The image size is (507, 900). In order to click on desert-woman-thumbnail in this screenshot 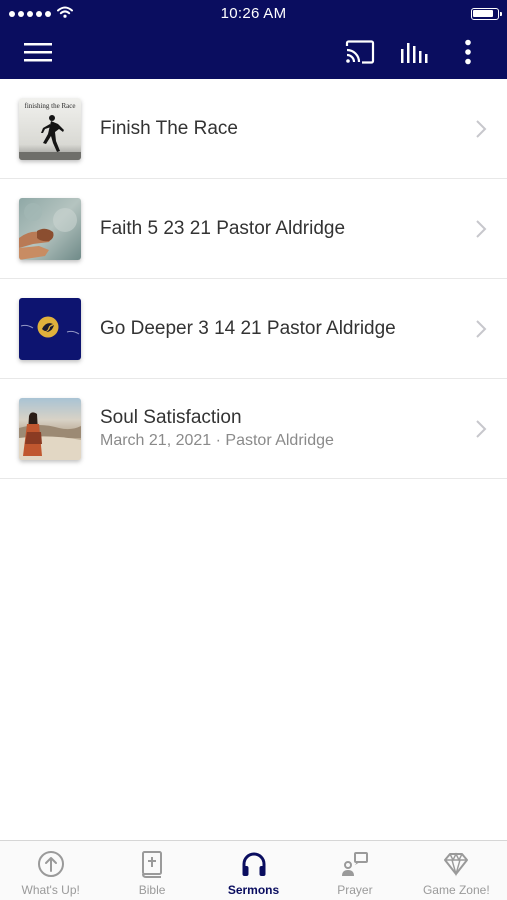, I will do `click(50, 429)`.